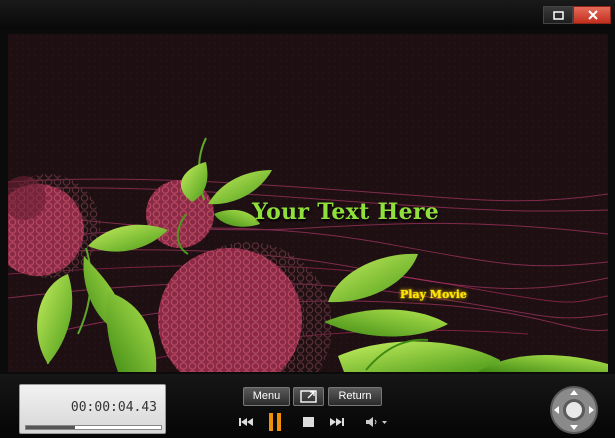  Describe the element at coordinates (266, 396) in the screenshot. I see `menu-button: Menu` at that location.